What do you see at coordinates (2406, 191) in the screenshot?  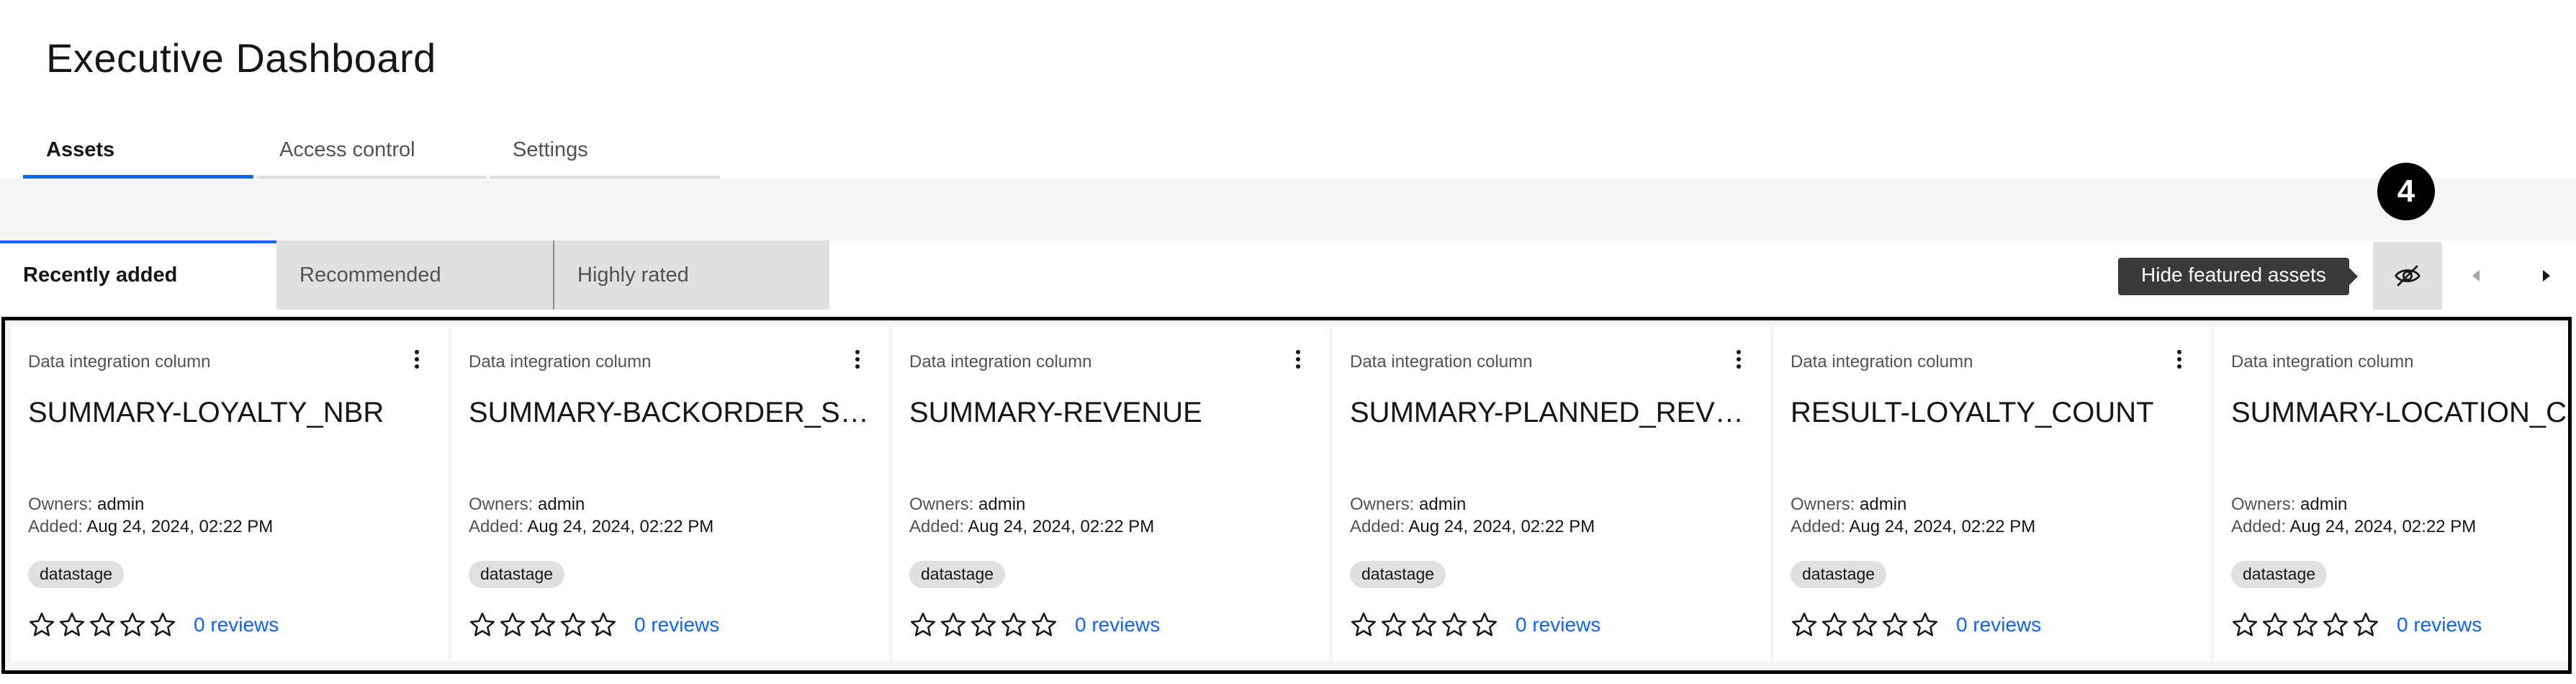 I see `annotation-badge: 4` at bounding box center [2406, 191].